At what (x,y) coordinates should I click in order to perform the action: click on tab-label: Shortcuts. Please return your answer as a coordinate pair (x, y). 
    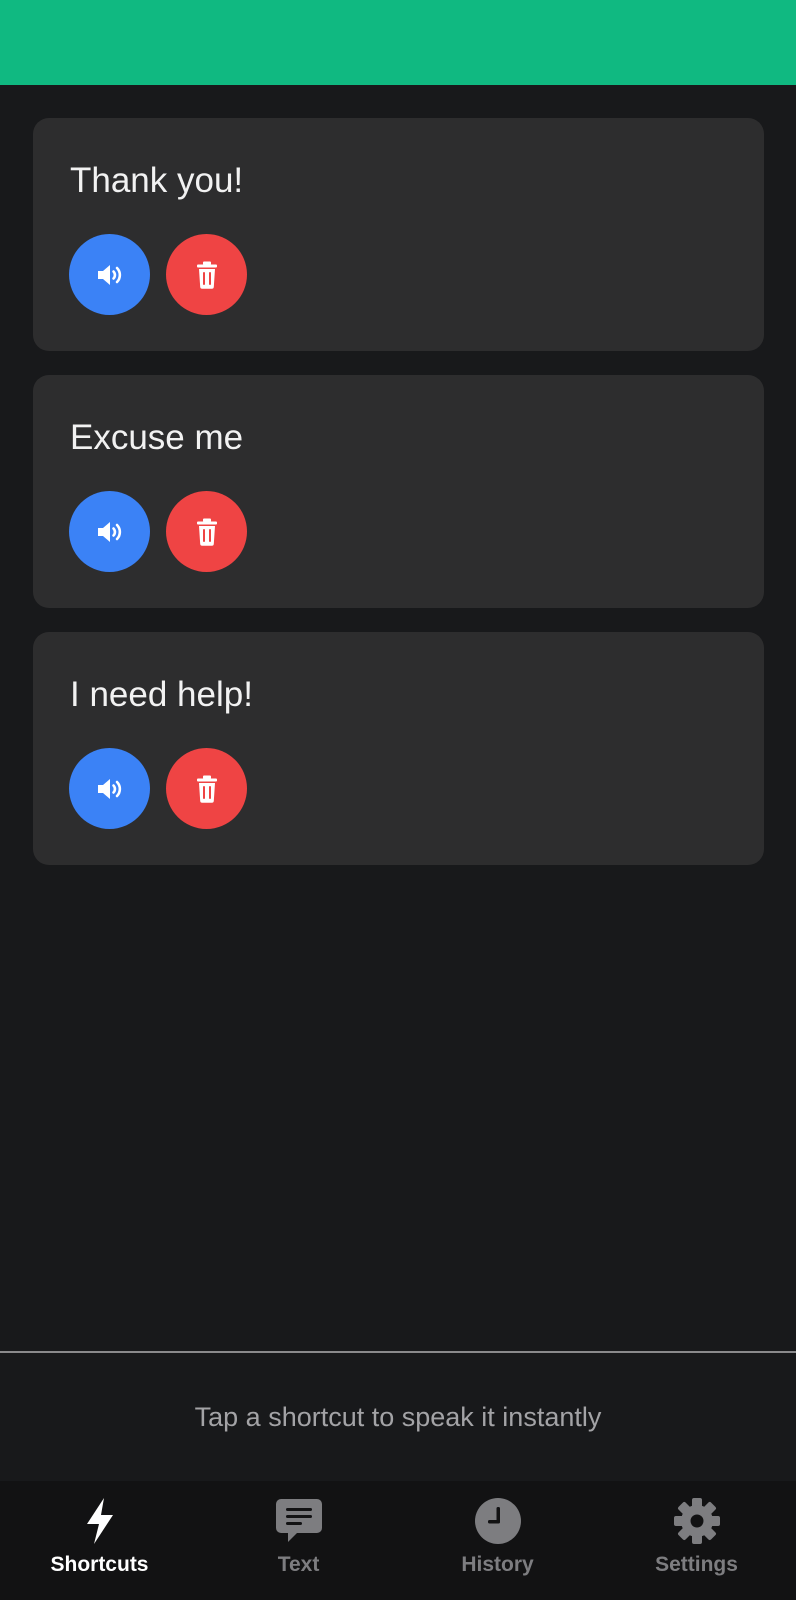
    Looking at the image, I should click on (99, 1564).